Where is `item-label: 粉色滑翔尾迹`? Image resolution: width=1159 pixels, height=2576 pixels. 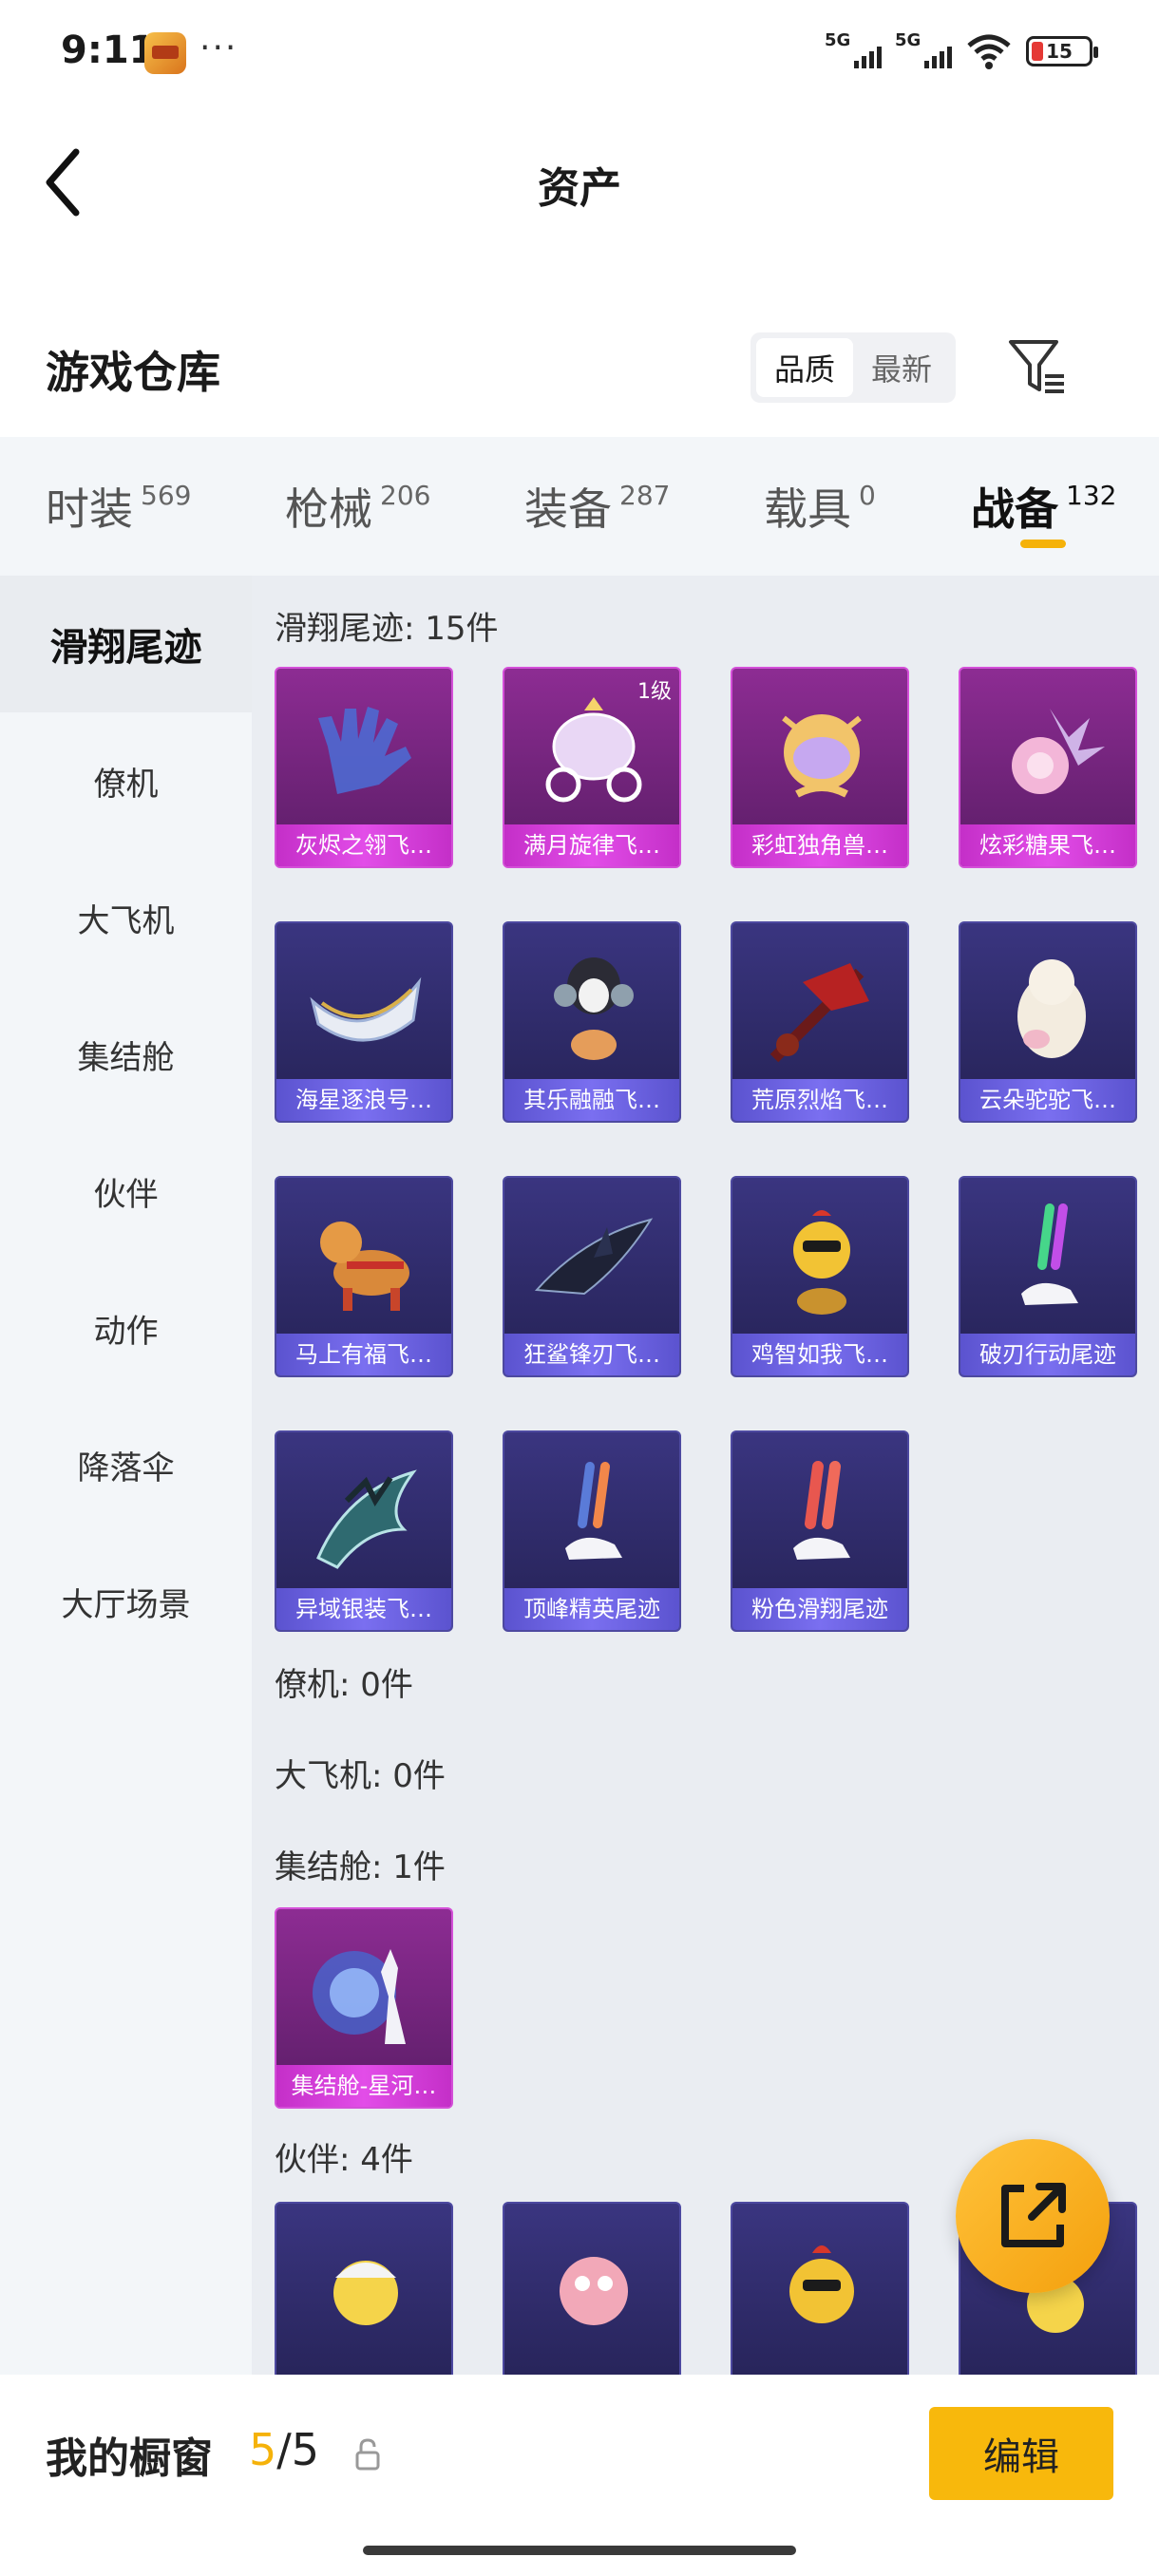
item-label: 粉色滑翔尾迹 is located at coordinates (819, 1609).